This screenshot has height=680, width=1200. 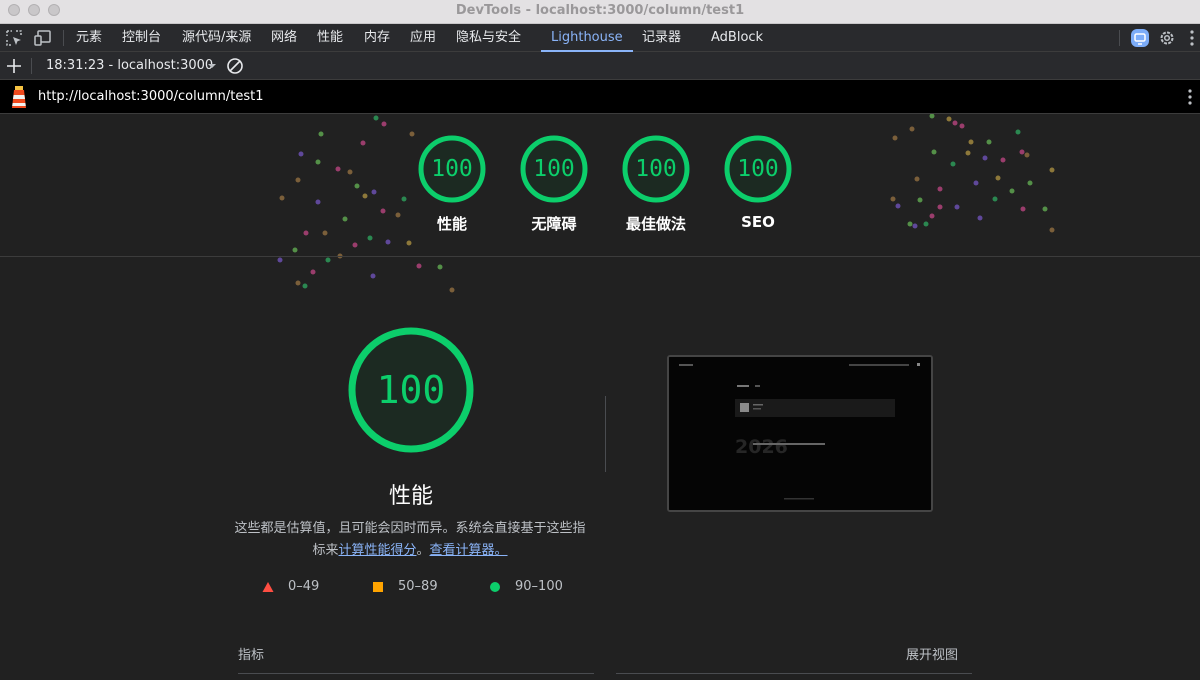 What do you see at coordinates (1140, 38) in the screenshot?
I see `ai-assistance-icon` at bounding box center [1140, 38].